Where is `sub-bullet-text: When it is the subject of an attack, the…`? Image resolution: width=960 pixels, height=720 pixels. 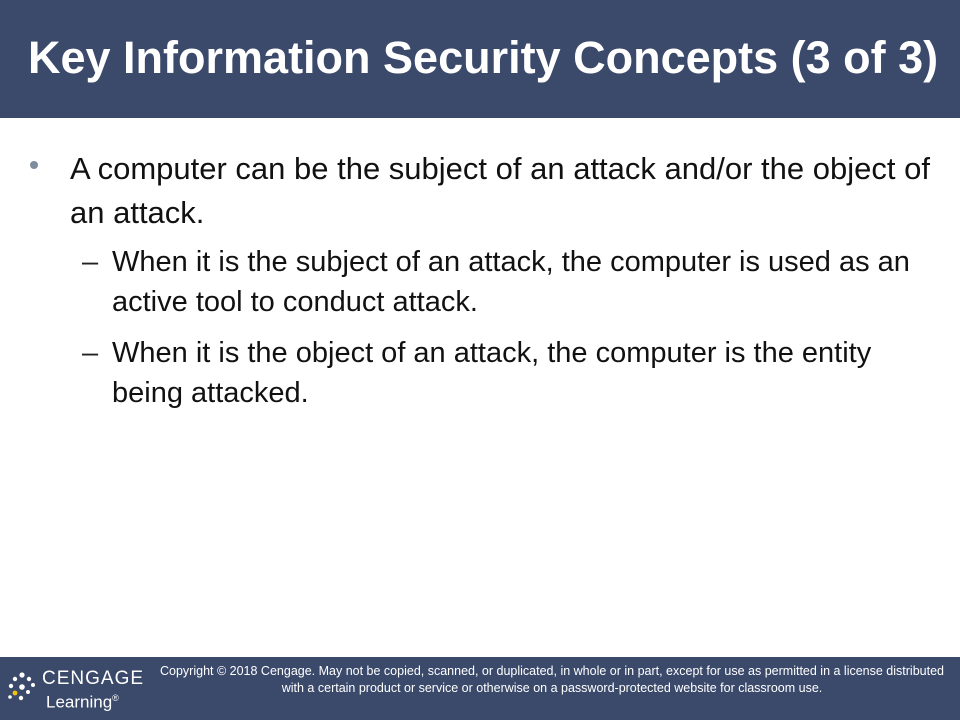 sub-bullet-text: When it is the subject of an attack, the… is located at coordinates (511, 282).